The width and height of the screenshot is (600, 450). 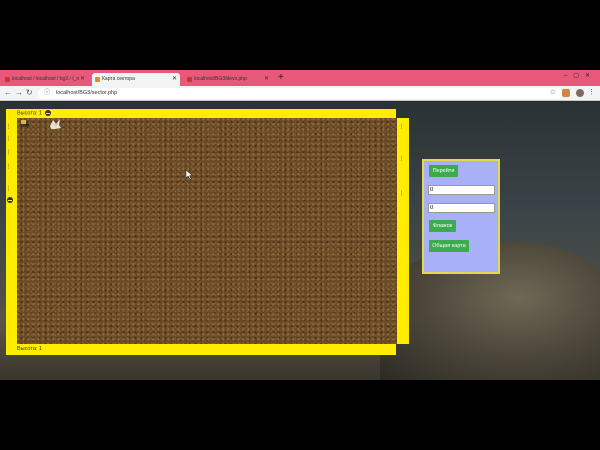 What do you see at coordinates (442, 226) in the screenshot?
I see `flag-button: Флажок` at bounding box center [442, 226].